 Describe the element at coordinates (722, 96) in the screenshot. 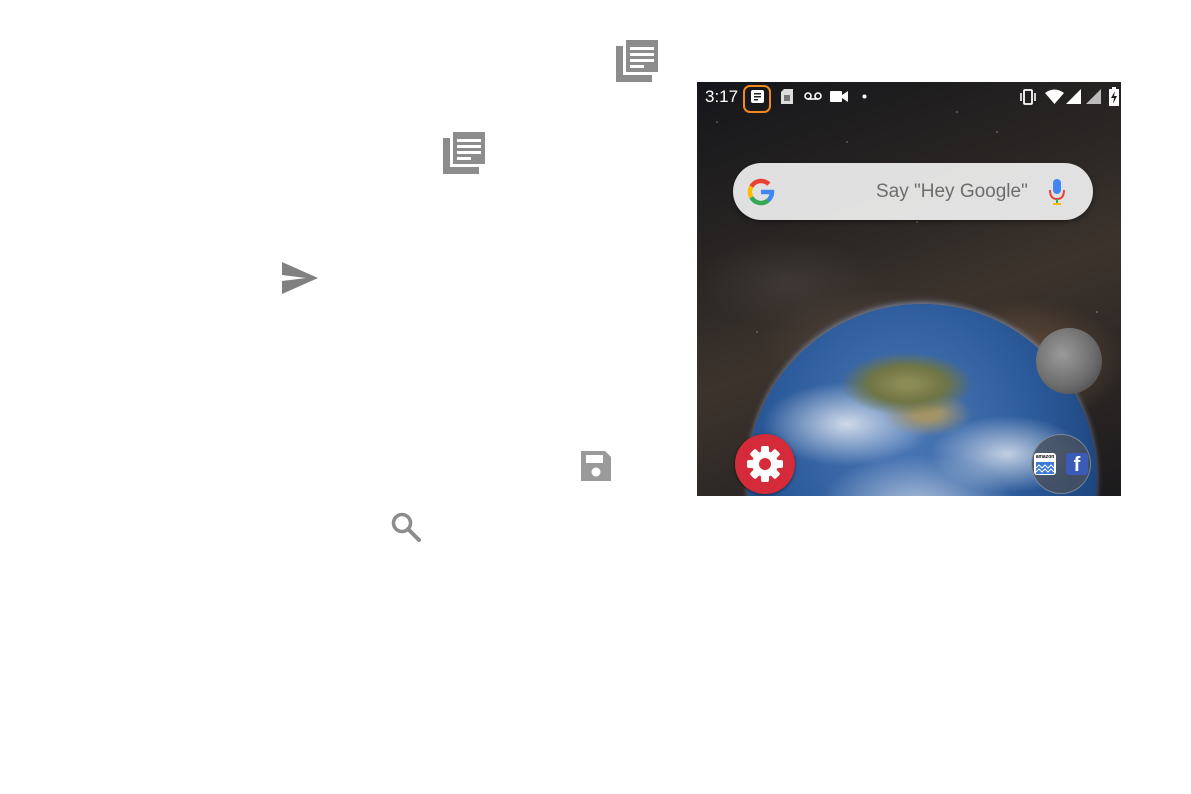

I see `status-time: 3:17` at that location.